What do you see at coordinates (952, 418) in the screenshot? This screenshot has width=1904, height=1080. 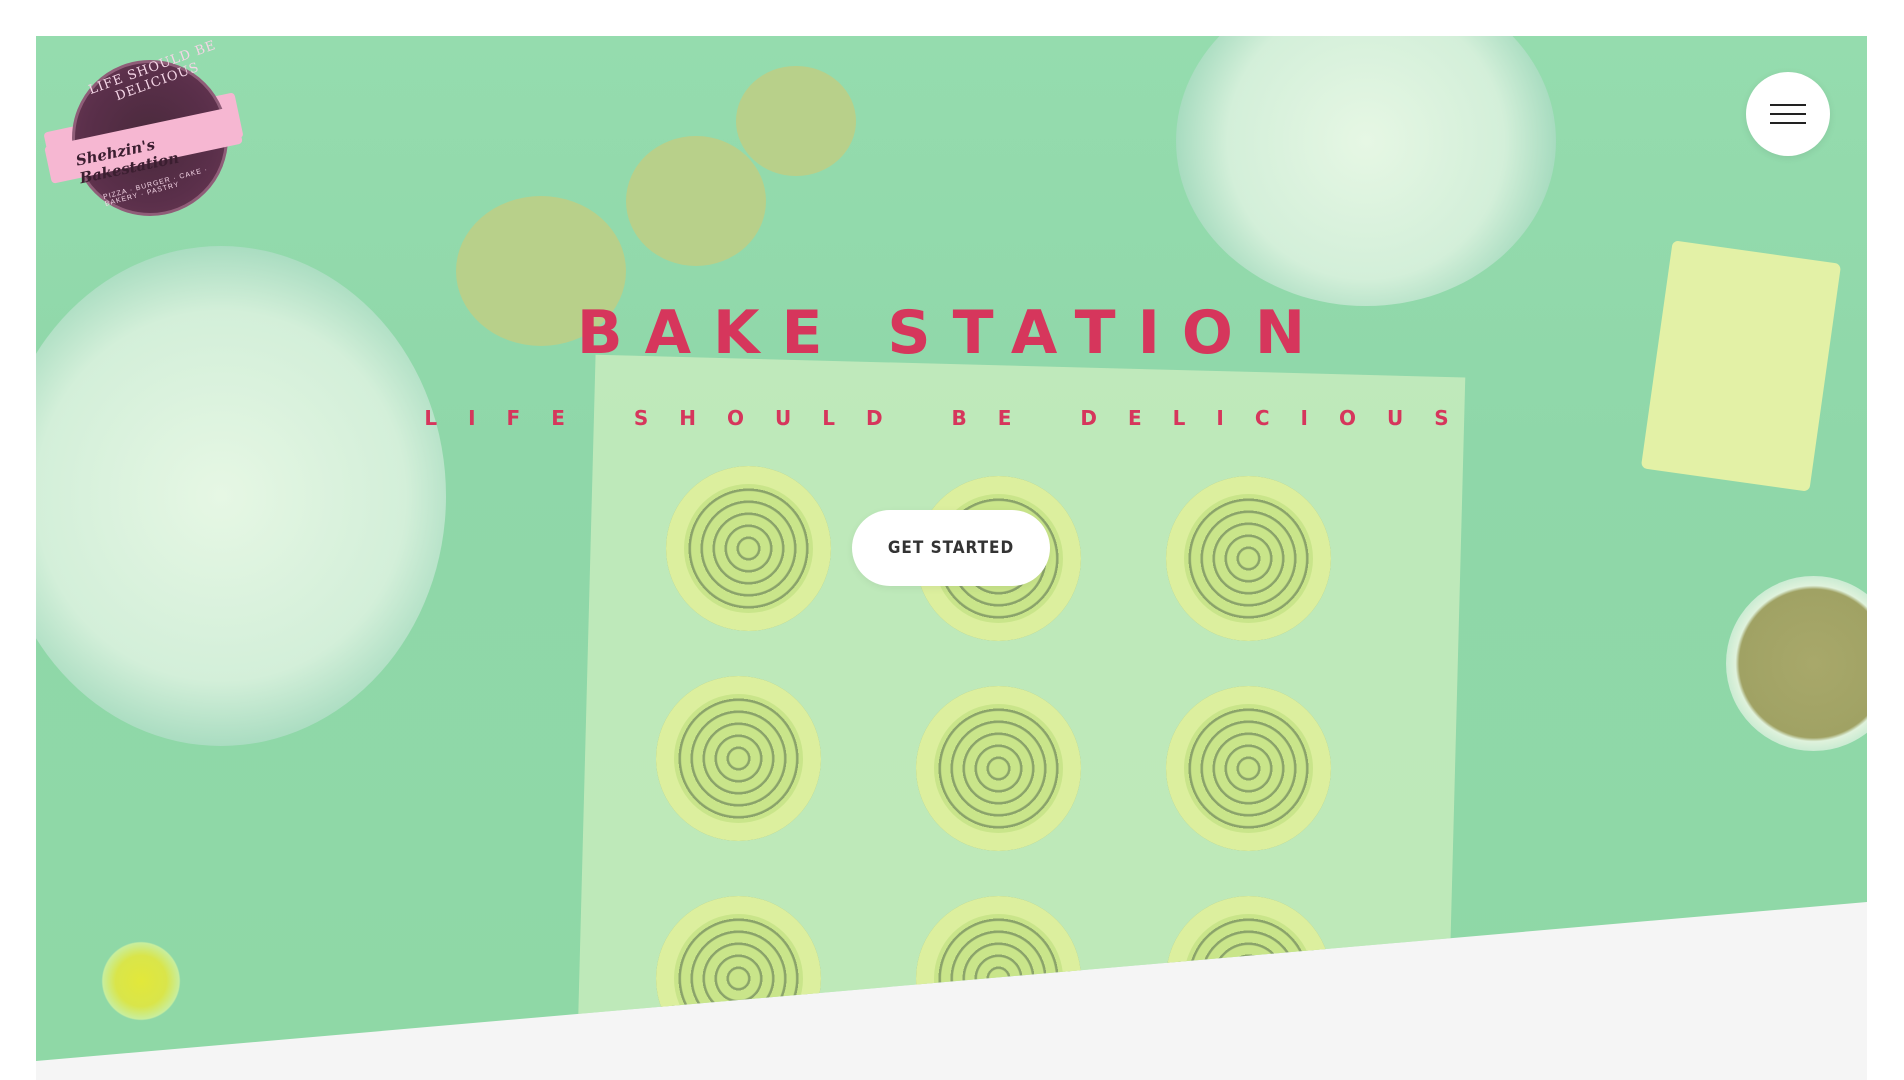 I see `hero-subtitle: LIFE SHOULD BE DELICIOUS` at bounding box center [952, 418].